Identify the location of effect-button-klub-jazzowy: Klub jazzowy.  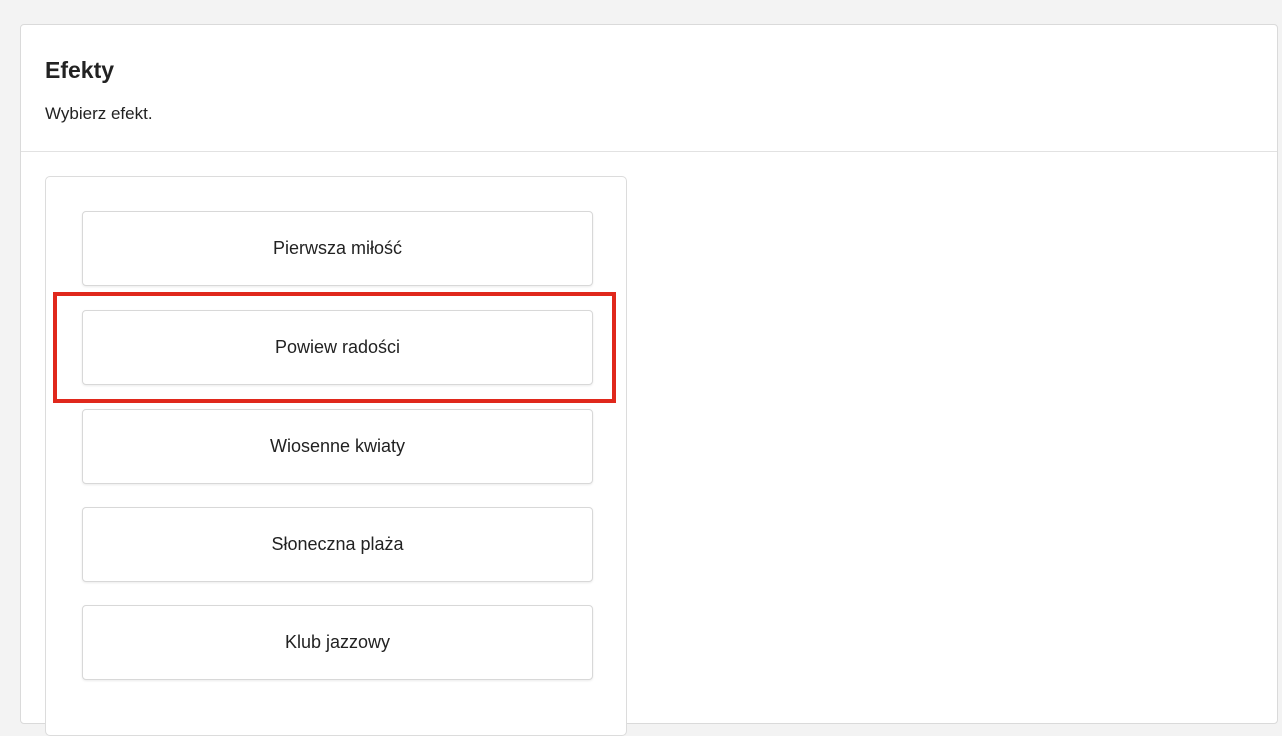
(337, 642).